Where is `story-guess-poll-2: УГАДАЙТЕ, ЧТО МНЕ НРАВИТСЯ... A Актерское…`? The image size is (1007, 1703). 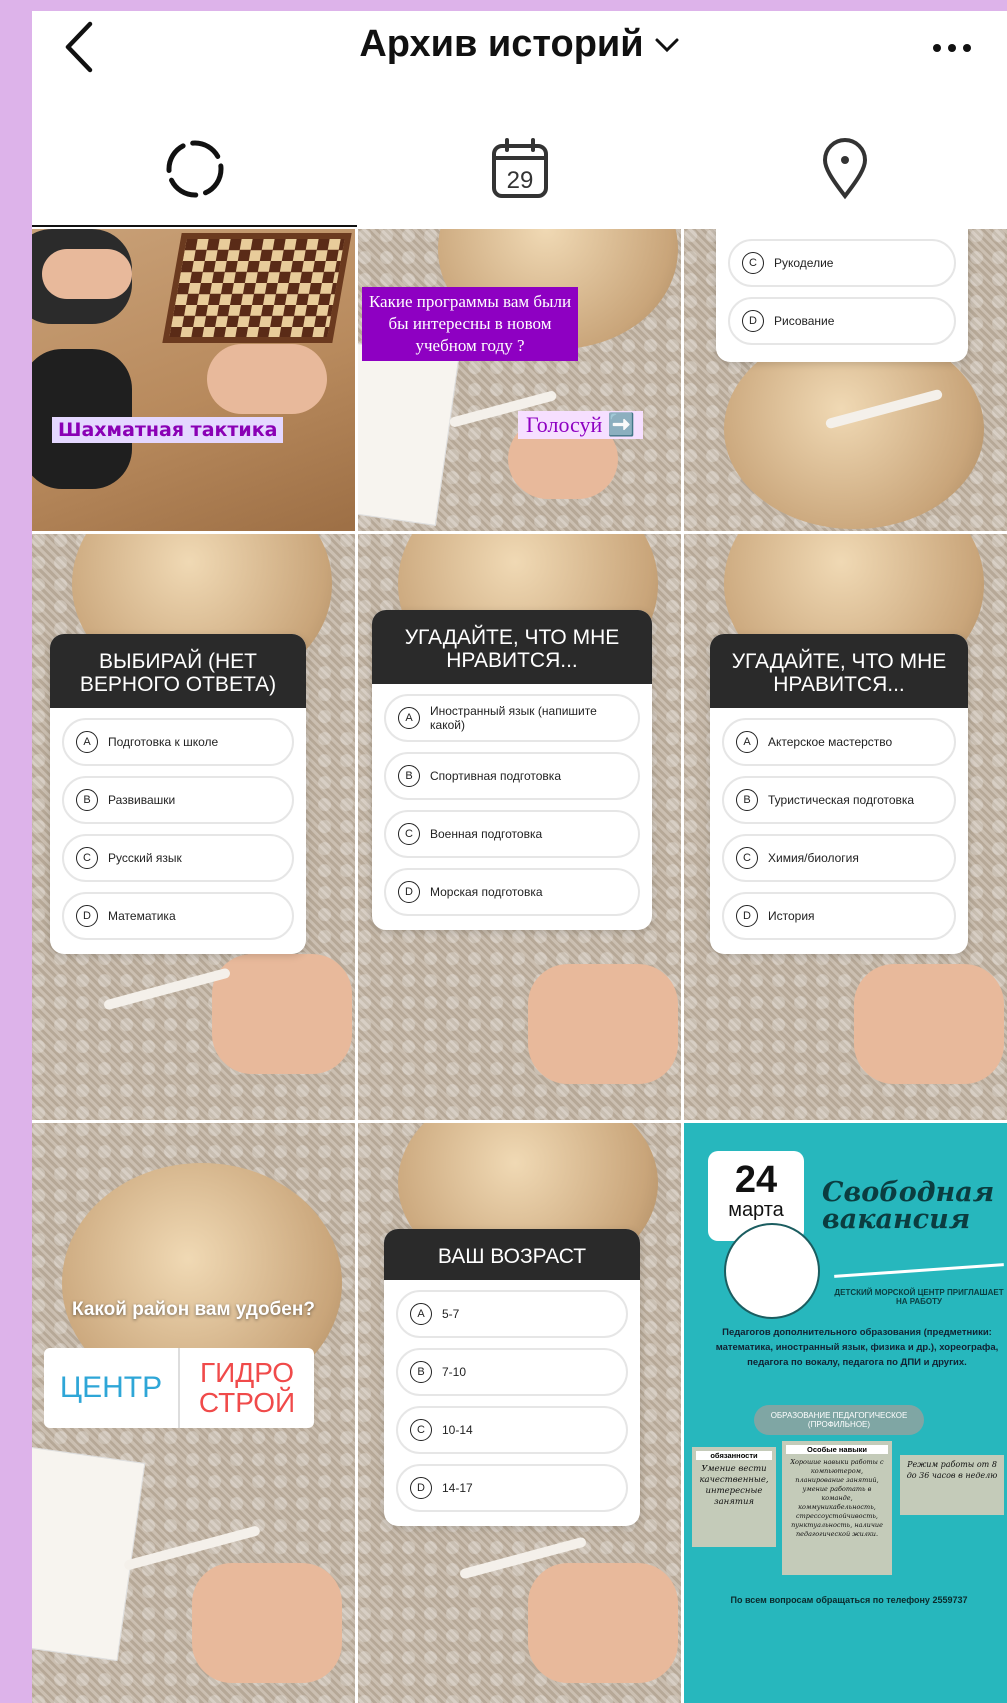 story-guess-poll-2: УГАДАЙТЕ, ЧТО МНЕ НРАВИТСЯ... A Актерское… is located at coordinates (845, 827).